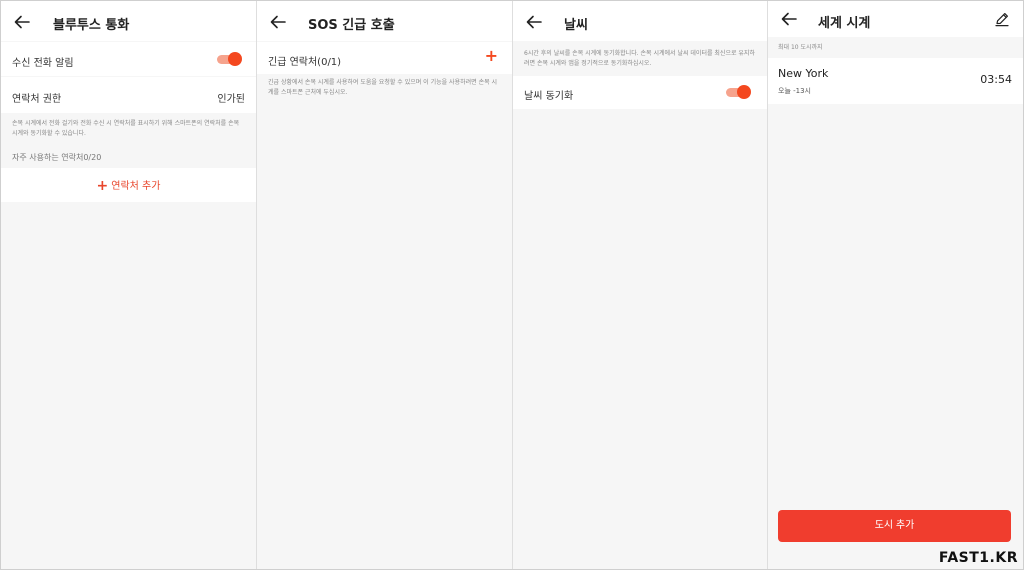 Image resolution: width=1024 pixels, height=570 pixels. What do you see at coordinates (305, 62) in the screenshot?
I see `emergency-contact-label: 긴급 연락처(0/1)` at bounding box center [305, 62].